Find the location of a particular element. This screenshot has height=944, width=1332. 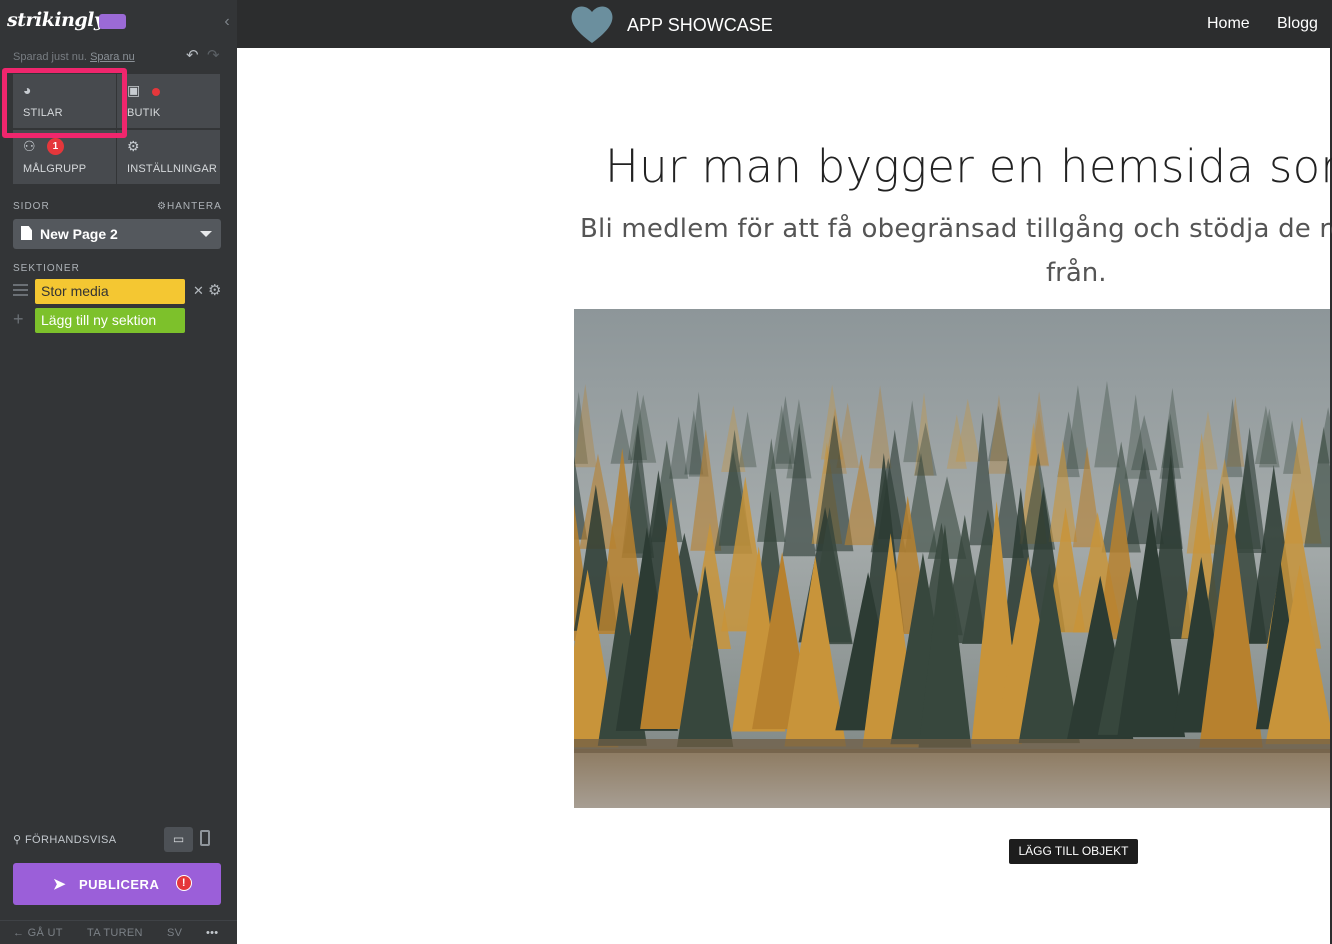

nav-link-blog: Blogg is located at coordinates (1297, 24).